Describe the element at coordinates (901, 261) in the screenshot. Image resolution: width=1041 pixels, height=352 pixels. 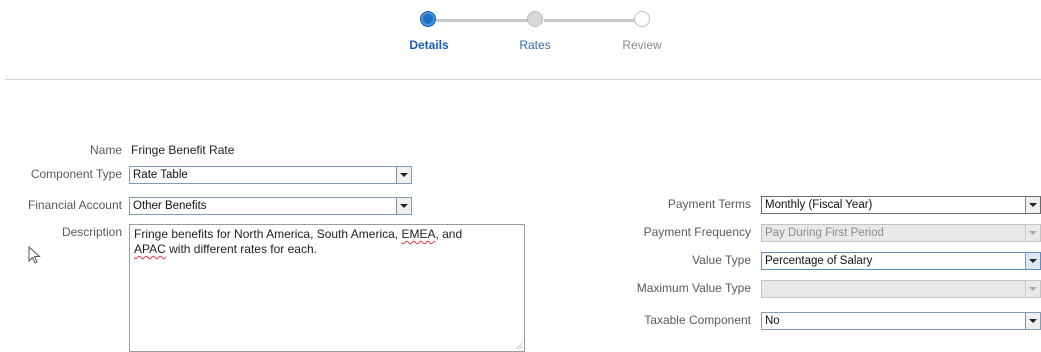
I see `value-type-select: Percentage of Salary` at that location.